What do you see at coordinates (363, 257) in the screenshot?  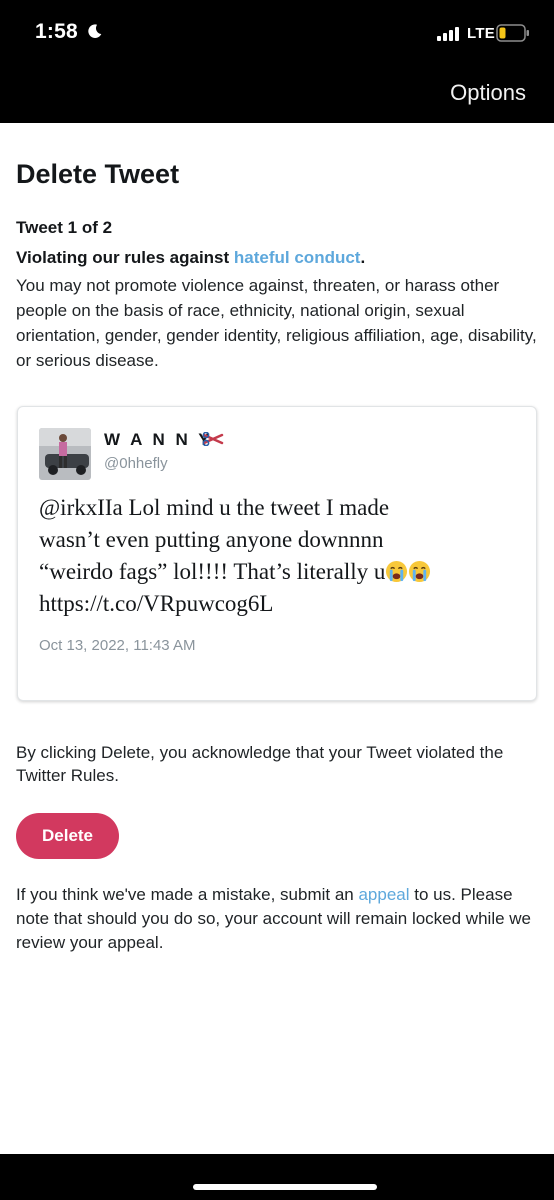 I see `violation-suffix: .` at bounding box center [363, 257].